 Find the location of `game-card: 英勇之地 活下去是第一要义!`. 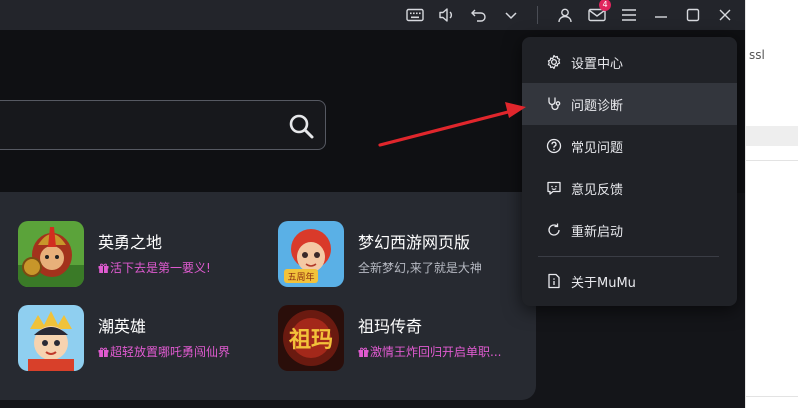

game-card: 英勇之地 活下去是第一要义! is located at coordinates (143, 256).